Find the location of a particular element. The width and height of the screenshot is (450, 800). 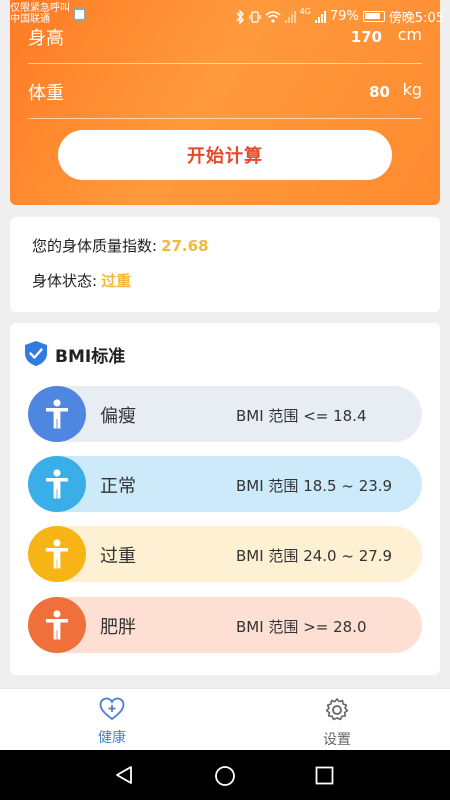

weight-row: 体重 80 kg is located at coordinates (225, 94).